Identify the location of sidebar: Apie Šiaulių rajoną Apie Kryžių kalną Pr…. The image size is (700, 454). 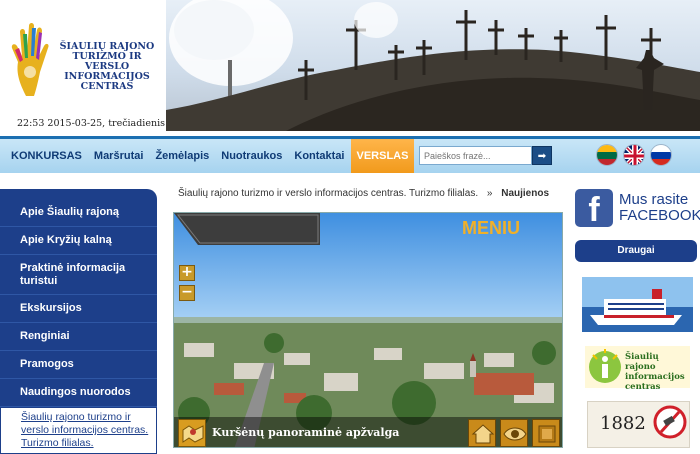
(78, 321).